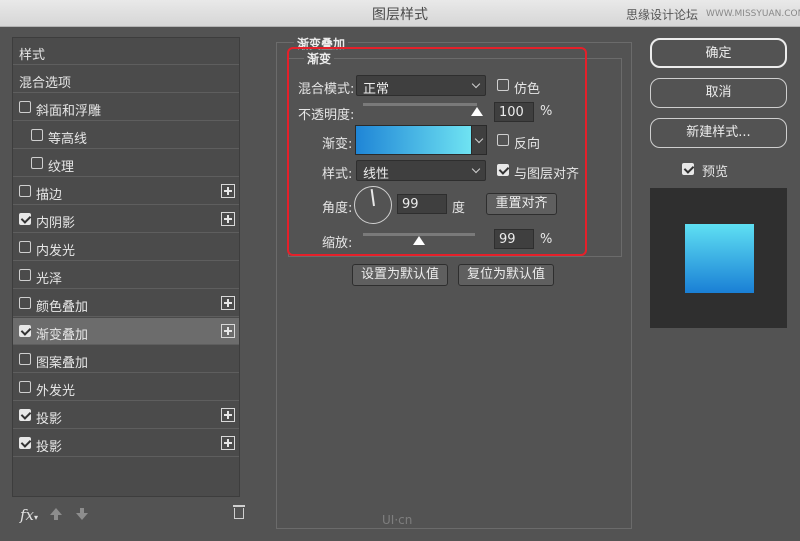 The width and height of the screenshot is (800, 541). Describe the element at coordinates (126, 219) in the screenshot. I see `style-list-item: 内阴影` at that location.